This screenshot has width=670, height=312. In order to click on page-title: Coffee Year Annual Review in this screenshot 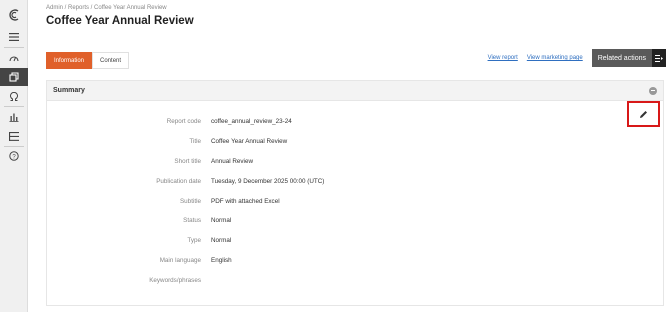, I will do `click(120, 21)`.